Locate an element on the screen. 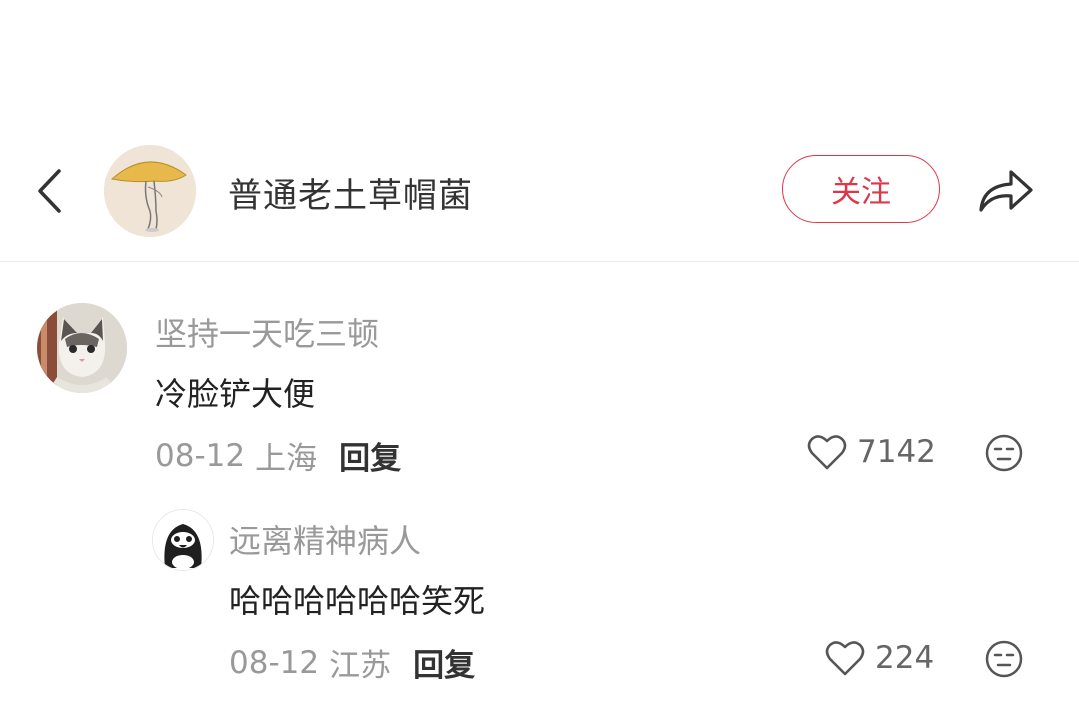  reply-to-reply-button: 回复 is located at coordinates (444, 662).